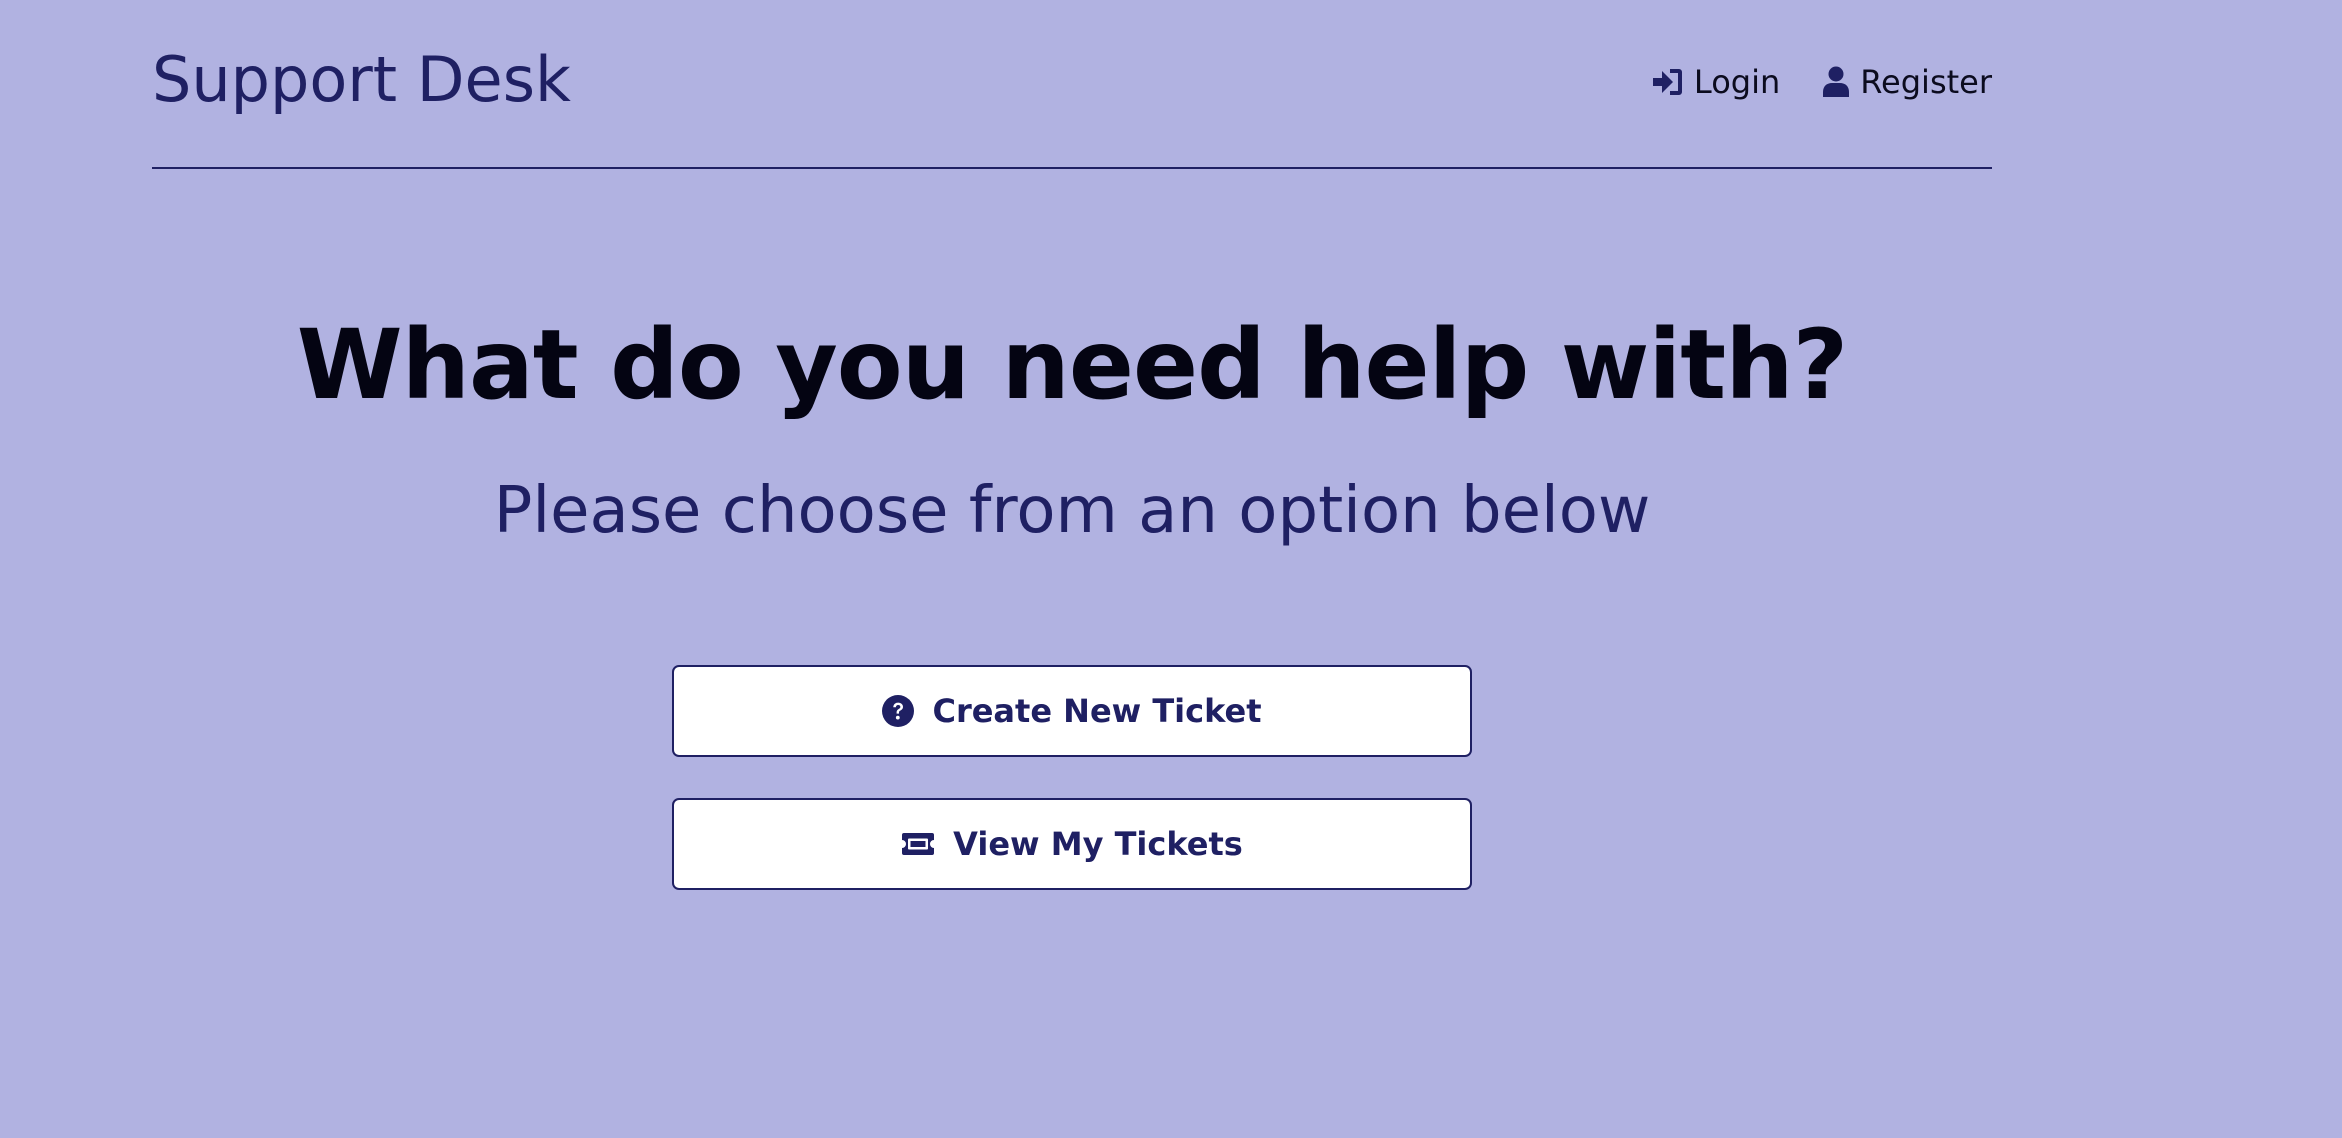 This screenshot has width=2342, height=1138. I want to click on view-my-tickets-label: View My Tickets, so click(1098, 844).